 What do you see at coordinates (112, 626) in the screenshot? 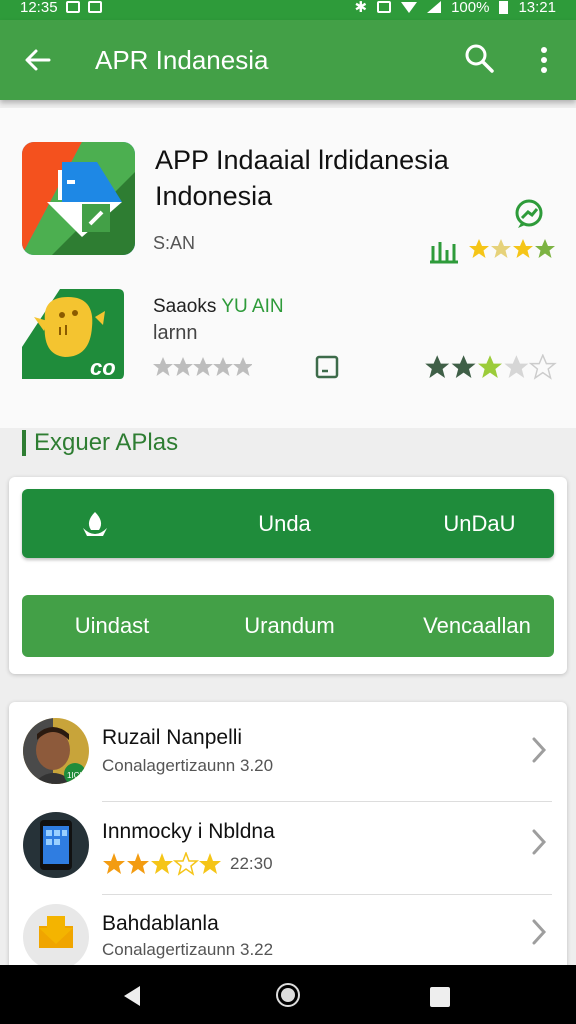
I see `uindast-button: Uindast` at bounding box center [112, 626].